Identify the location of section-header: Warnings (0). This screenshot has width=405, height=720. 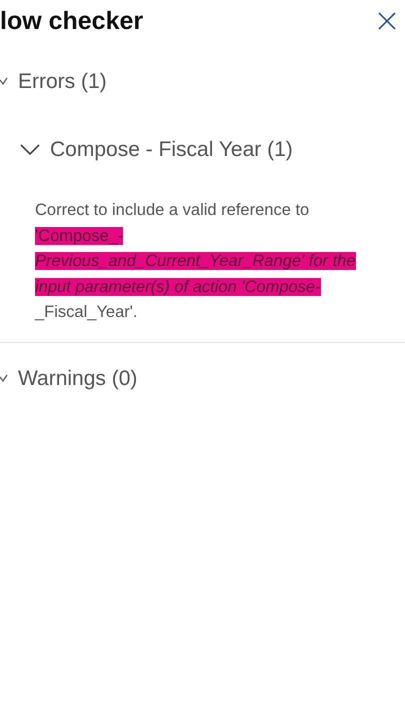
(202, 378).